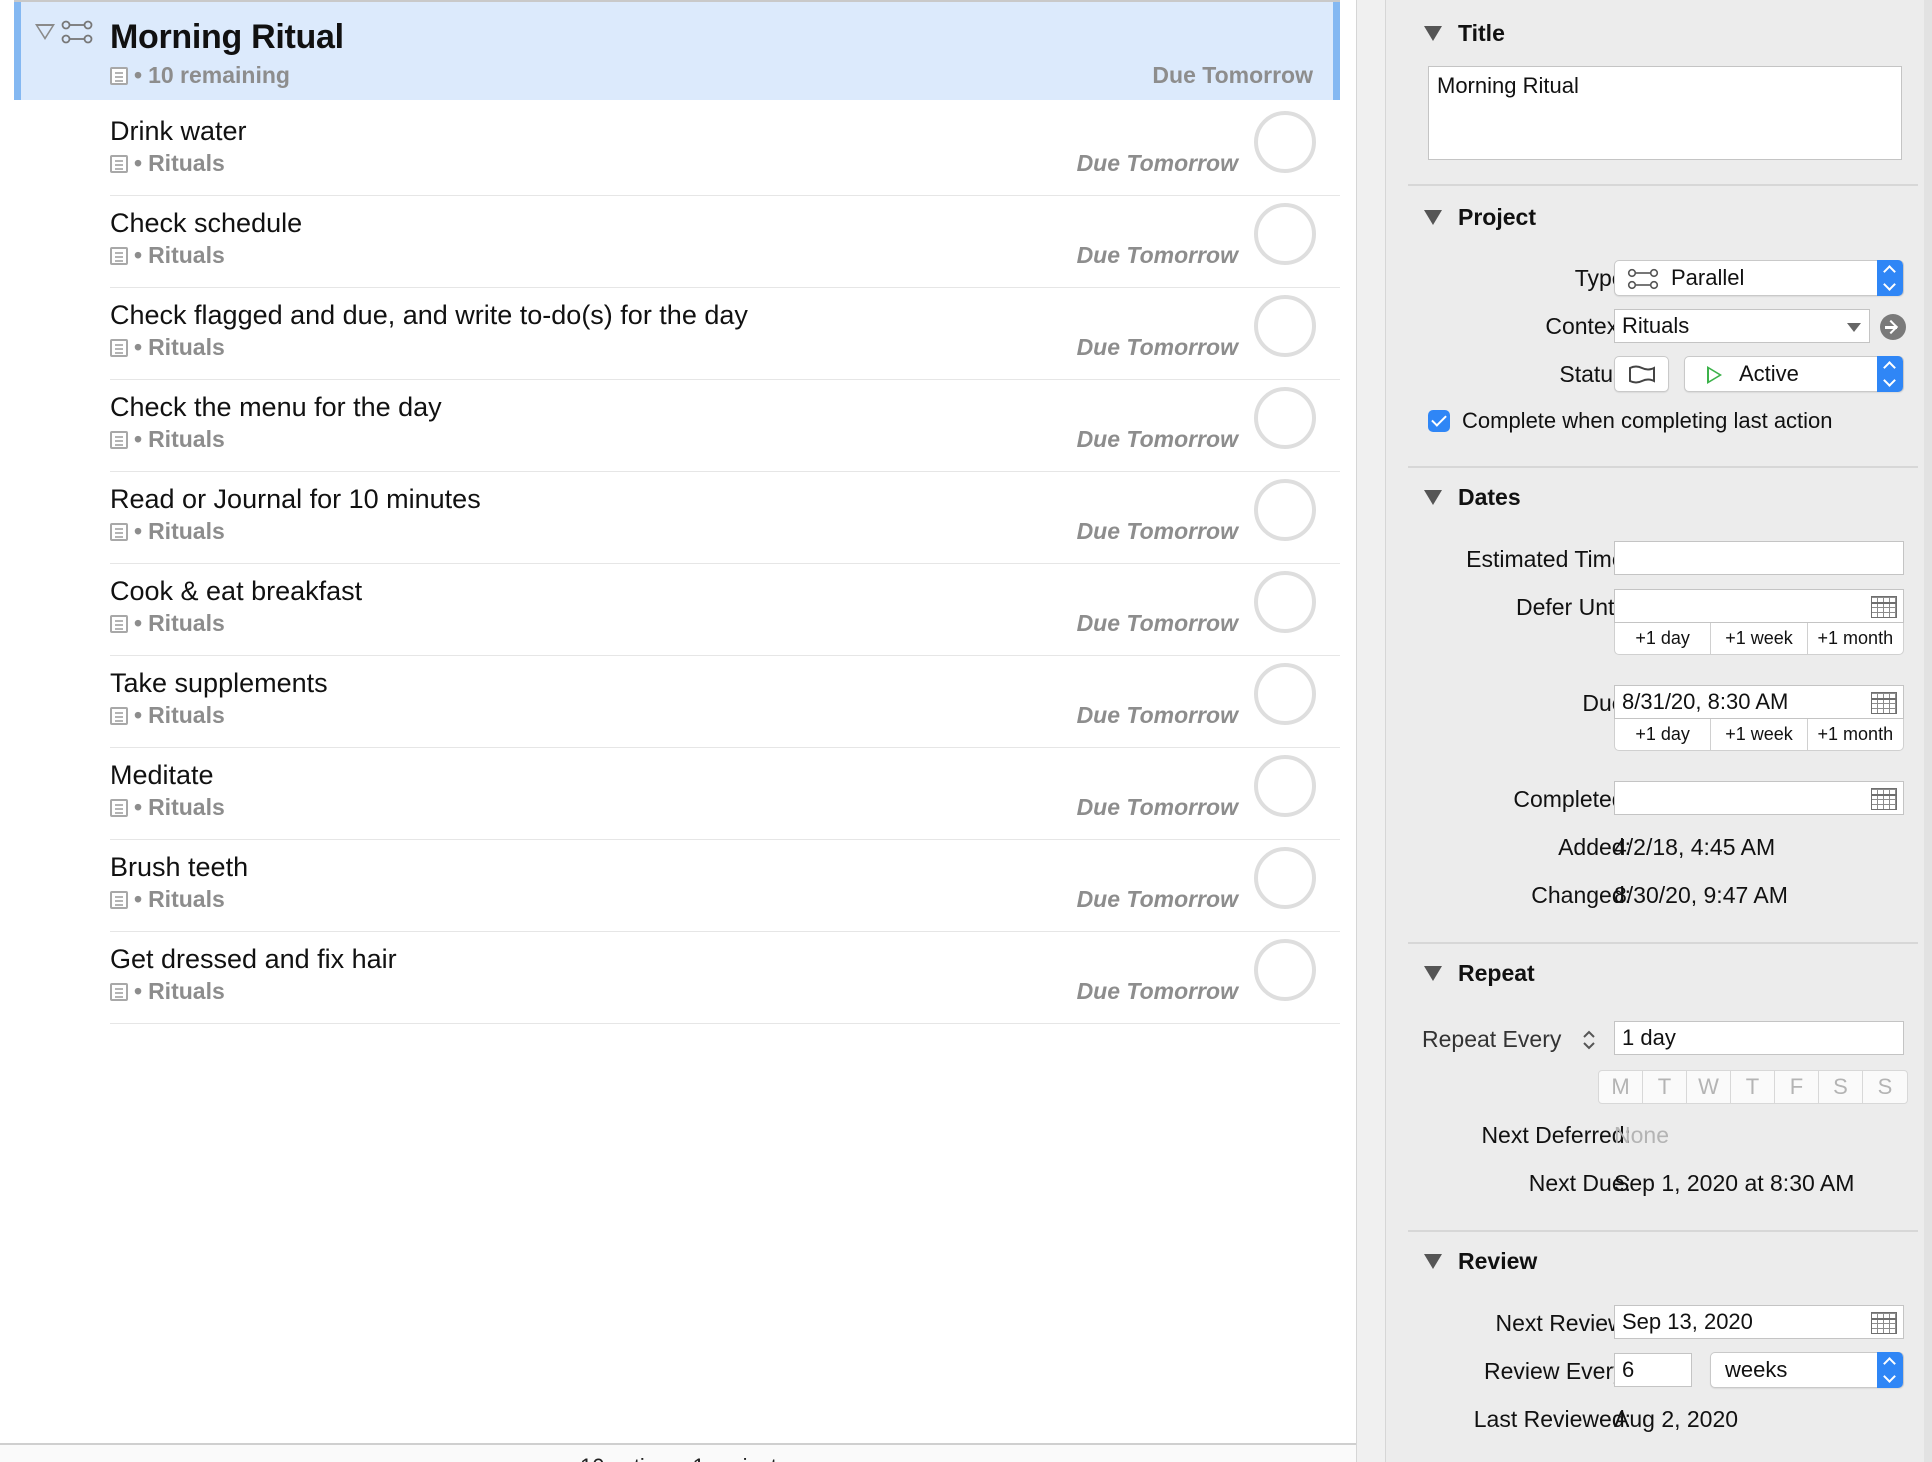 This screenshot has height=1462, width=1932. Describe the element at coordinates (1890, 1370) in the screenshot. I see `review-unit-stepper-icon` at that location.